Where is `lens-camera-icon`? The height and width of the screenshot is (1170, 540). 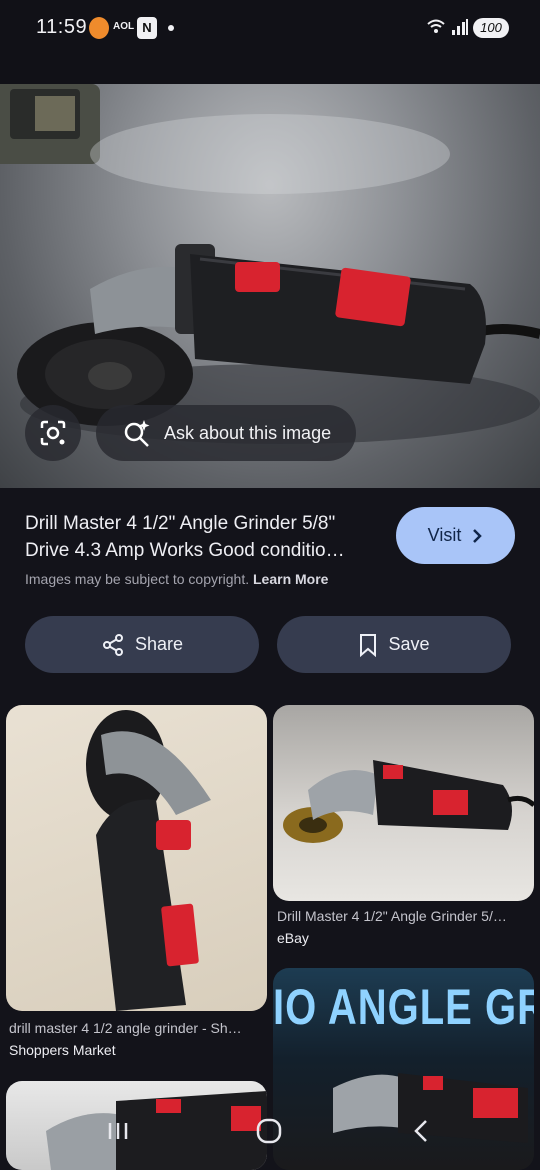 lens-camera-icon is located at coordinates (53, 433).